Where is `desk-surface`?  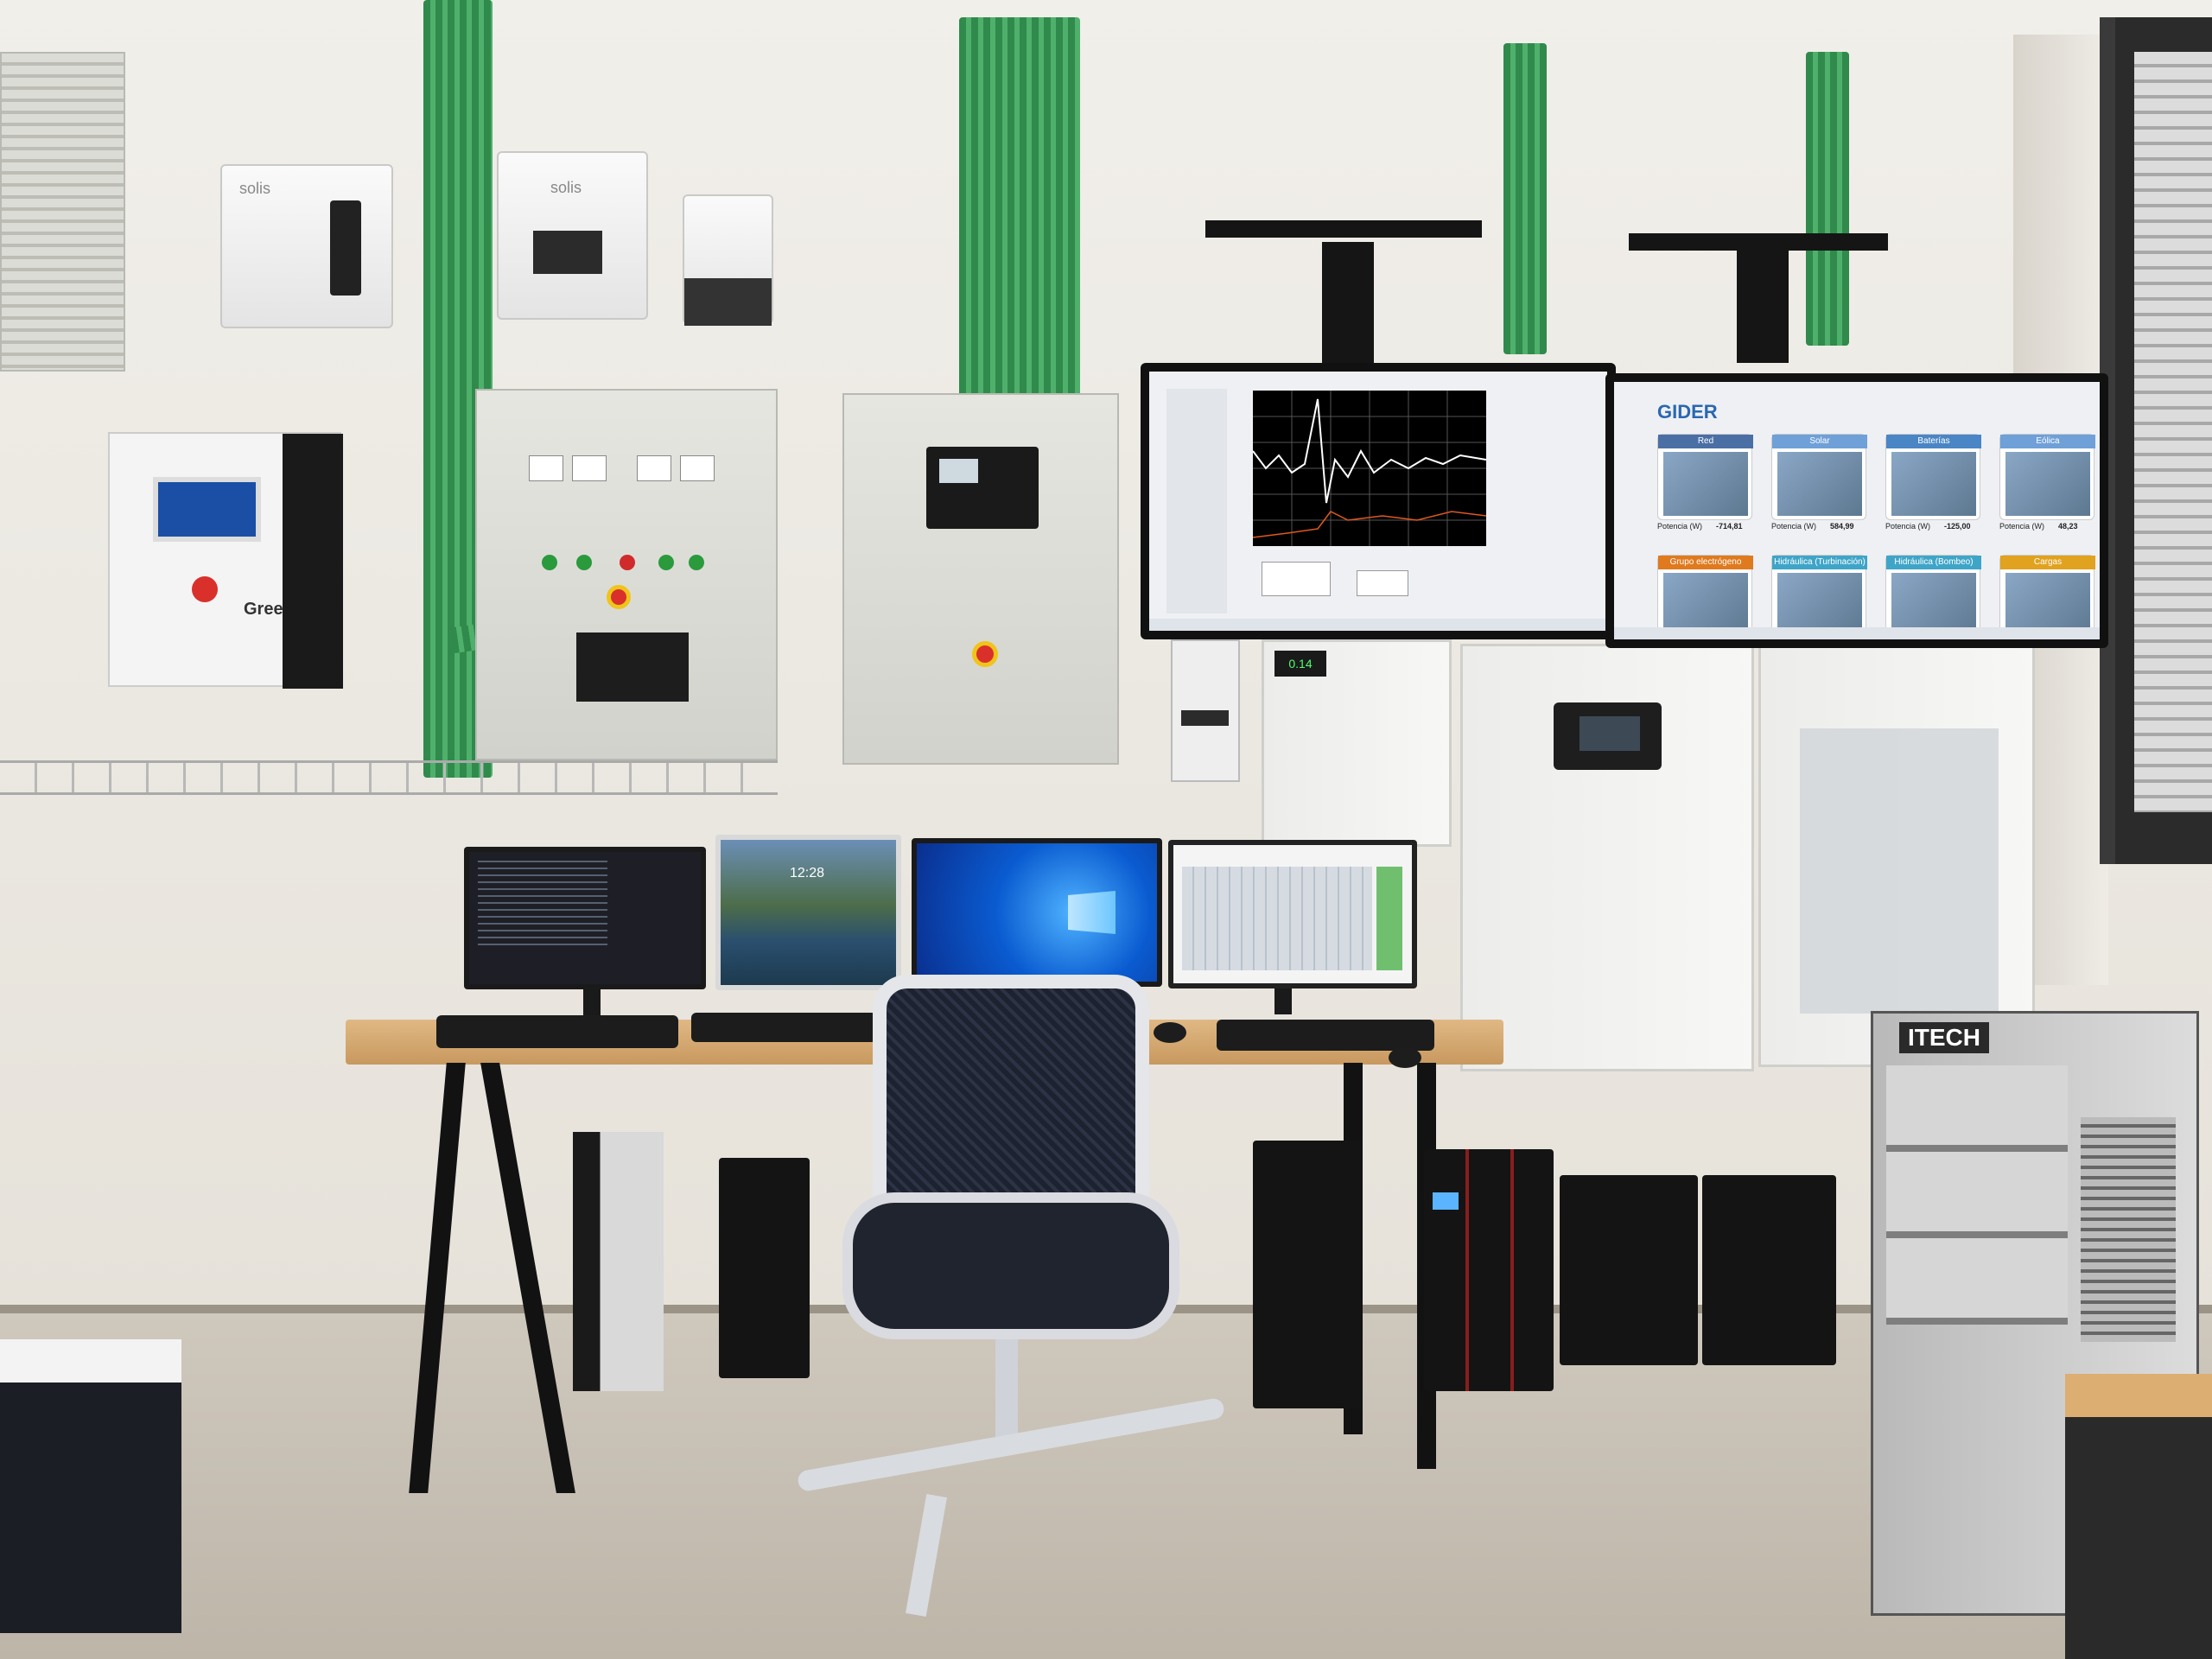
desk-surface is located at coordinates (2138, 1395).